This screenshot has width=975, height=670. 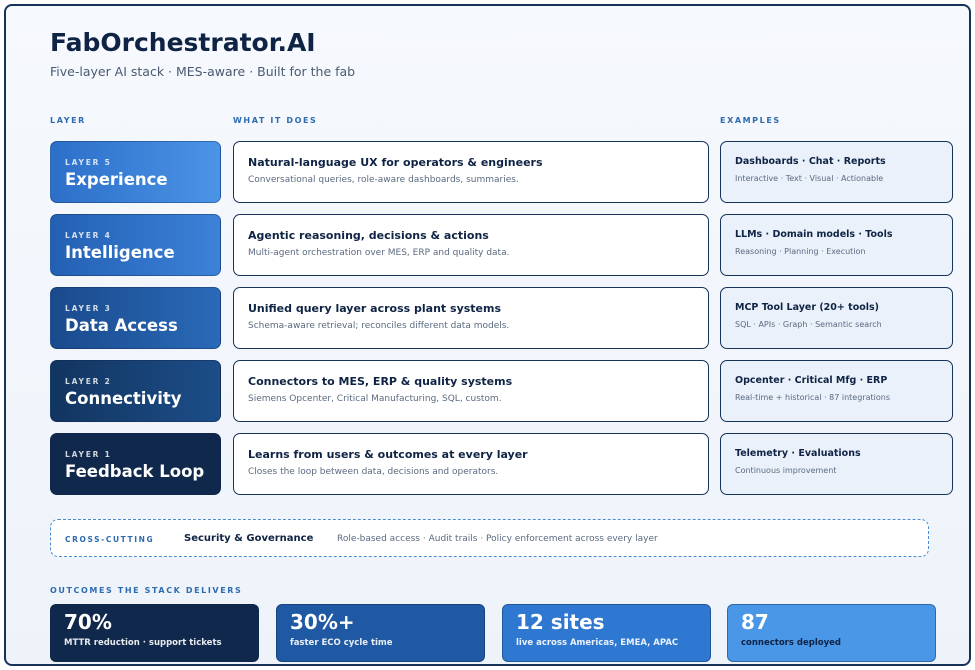 I want to click on layer-1-card: LAYER 1 Feedback Loop, so click(x=135, y=464).